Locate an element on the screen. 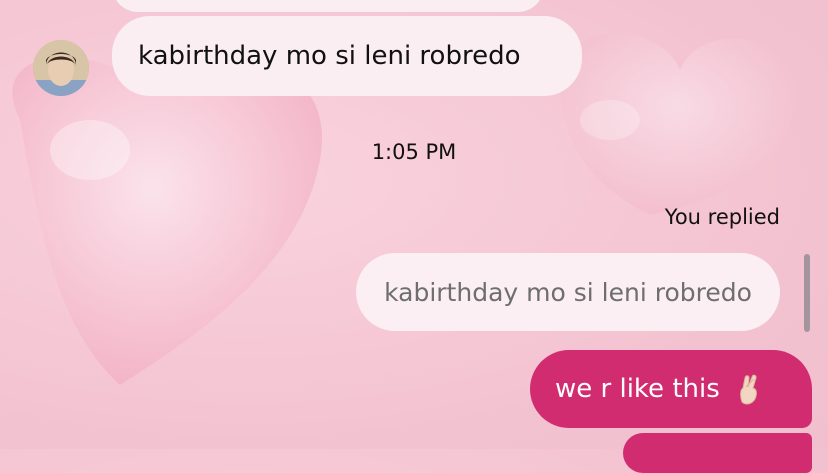 The image size is (828, 473). outgoing-message-text: we r like this is located at coordinates (637, 389).